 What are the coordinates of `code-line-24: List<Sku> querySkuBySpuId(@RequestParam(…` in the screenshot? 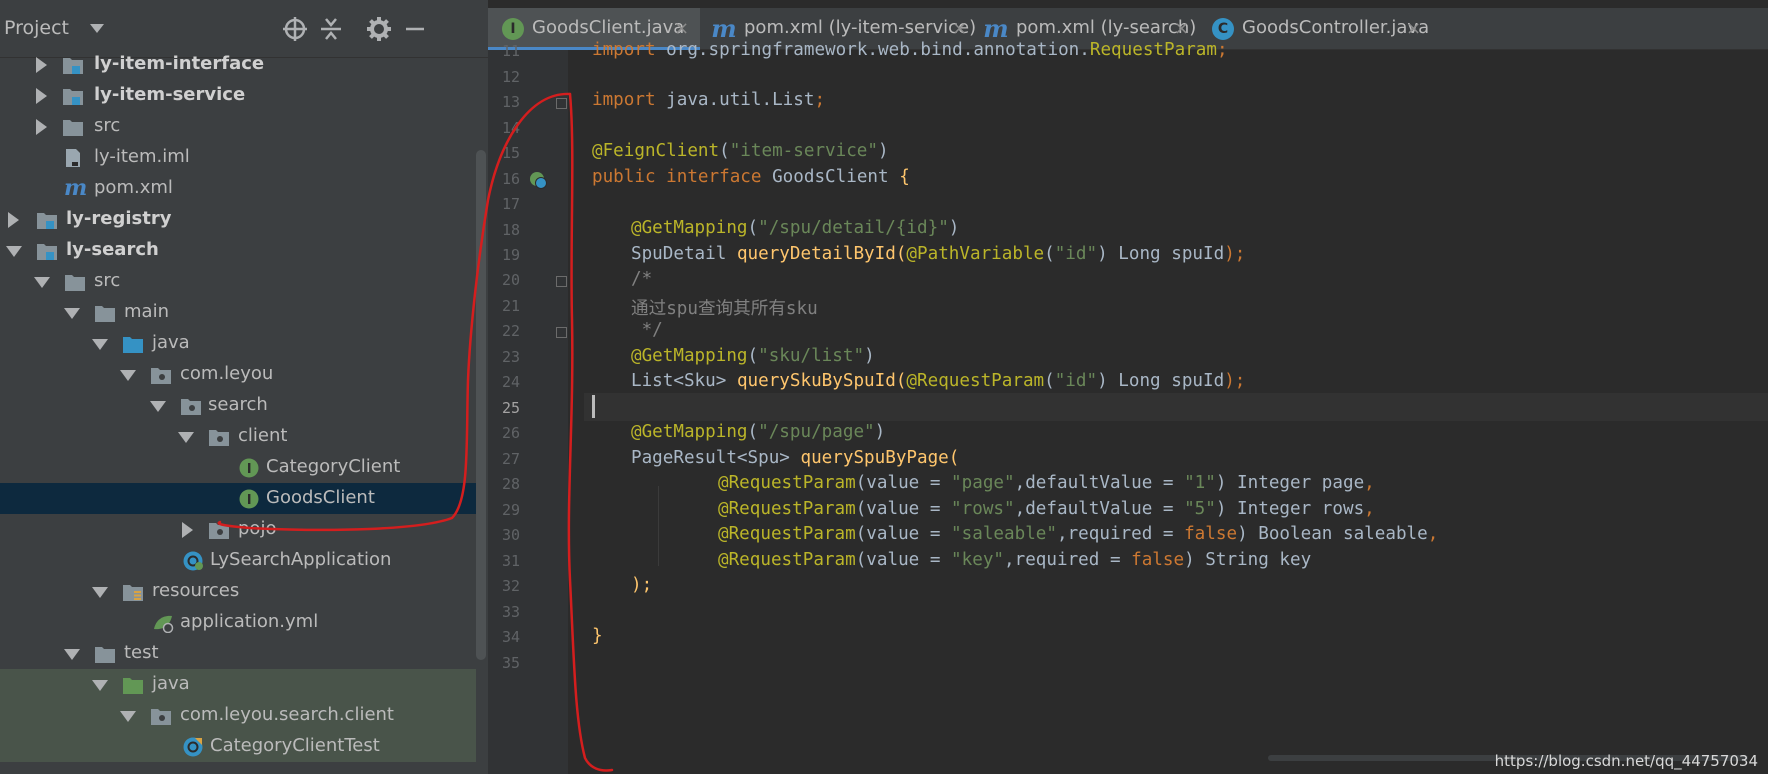 It's located at (938, 381).